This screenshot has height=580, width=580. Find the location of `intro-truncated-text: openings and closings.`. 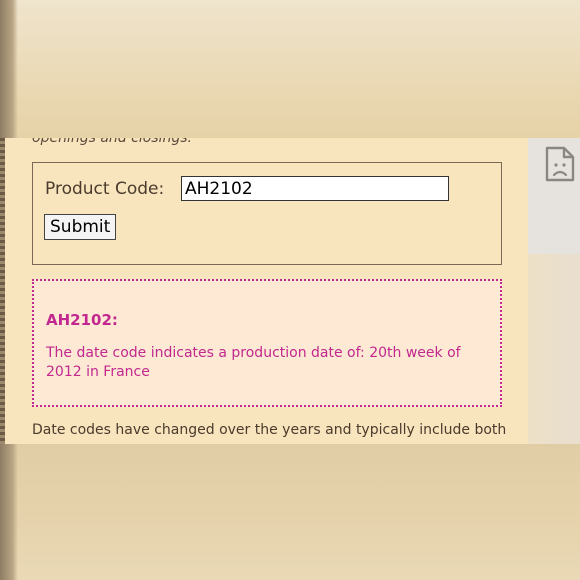

intro-truncated-text: openings and closings. is located at coordinates (112, 142).